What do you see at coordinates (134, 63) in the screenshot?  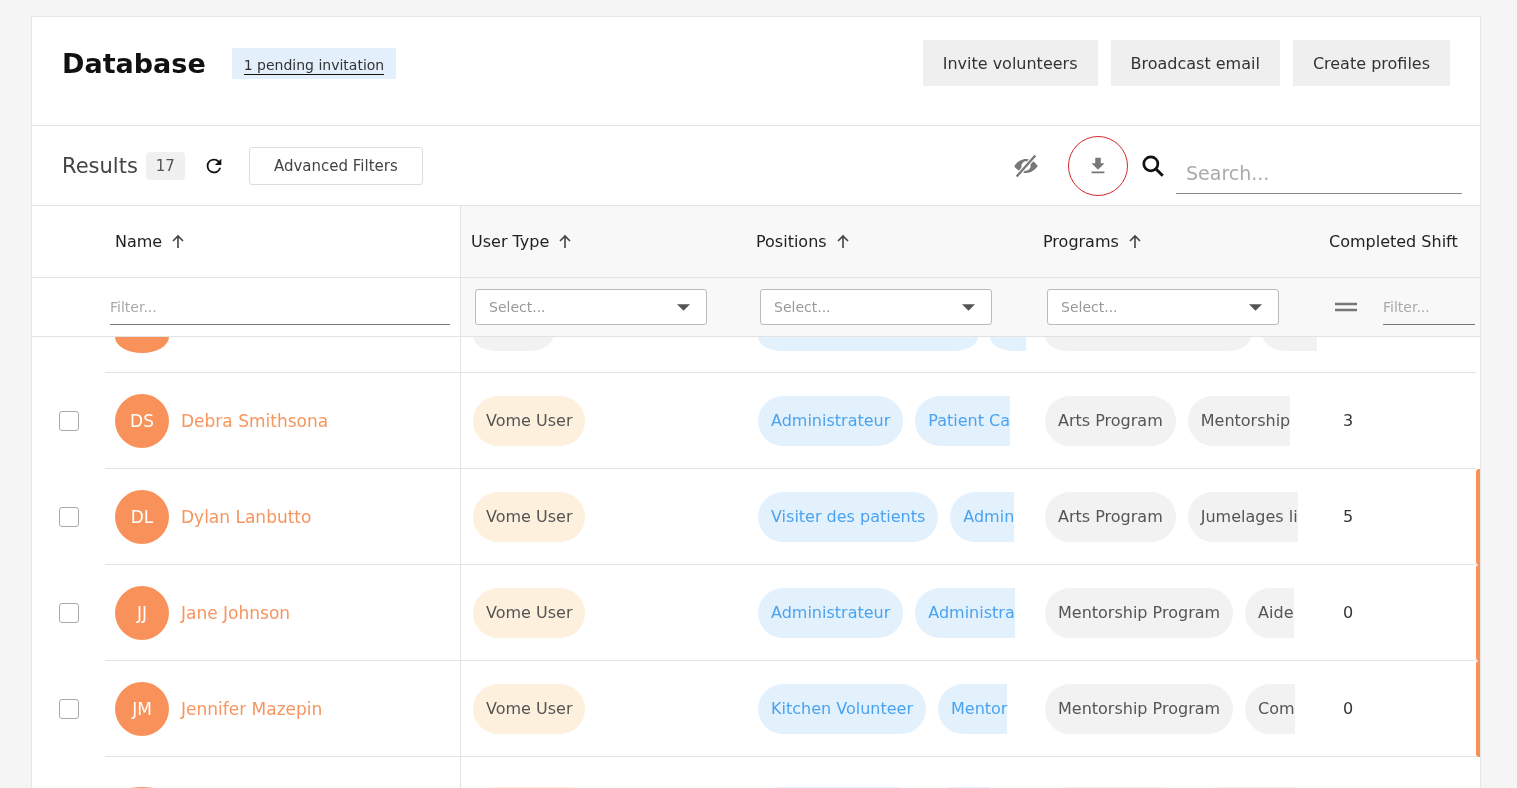 I see `page-title: Database` at bounding box center [134, 63].